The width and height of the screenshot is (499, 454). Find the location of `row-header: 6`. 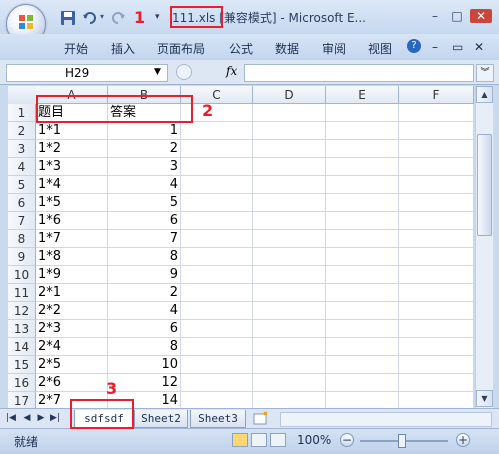

row-header: 6 is located at coordinates (22, 203).